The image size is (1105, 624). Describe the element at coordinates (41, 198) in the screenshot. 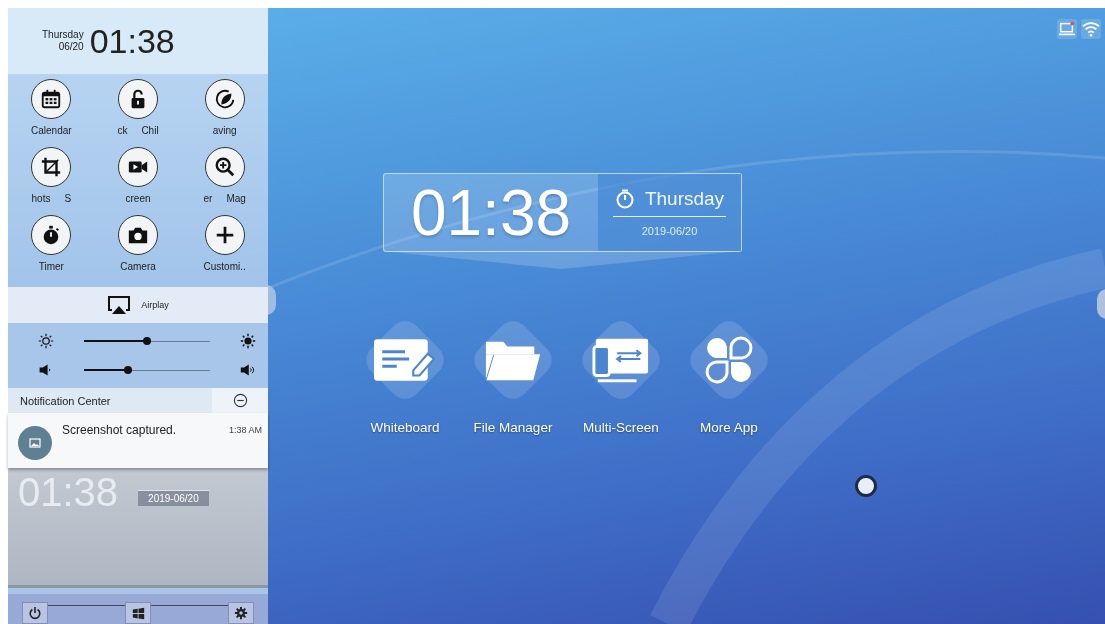

I see `tile-label: hots` at that location.